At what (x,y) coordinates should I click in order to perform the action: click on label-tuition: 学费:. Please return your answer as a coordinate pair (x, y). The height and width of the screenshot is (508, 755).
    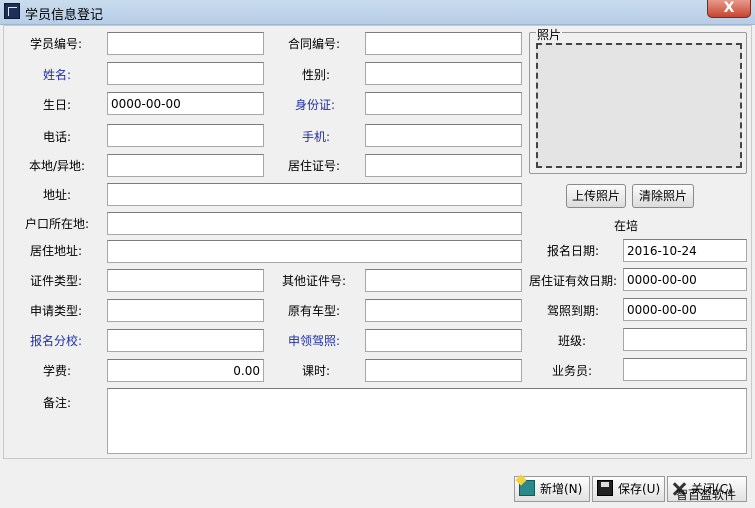
    Looking at the image, I should click on (57, 371).